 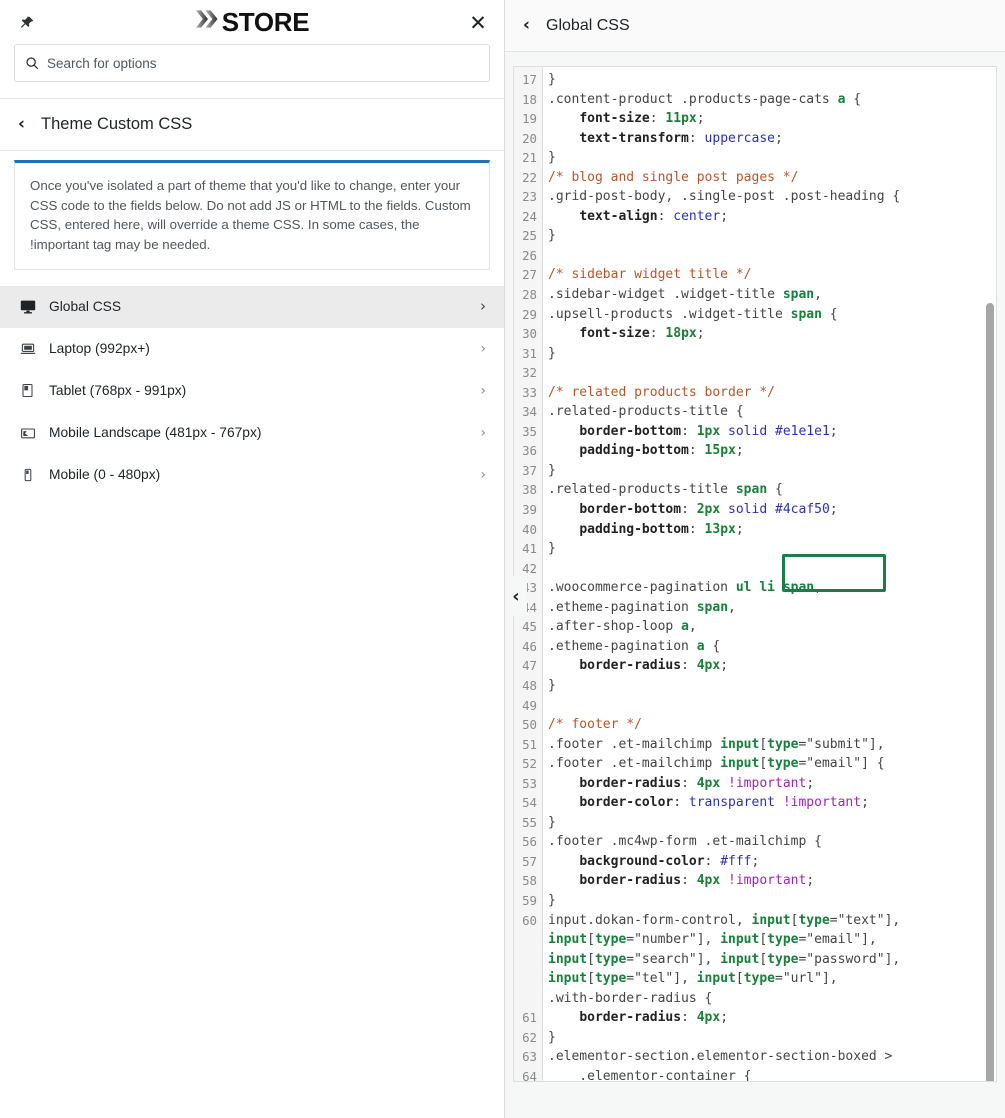 What do you see at coordinates (27, 432) in the screenshot?
I see `mobile-landscape-icon` at bounding box center [27, 432].